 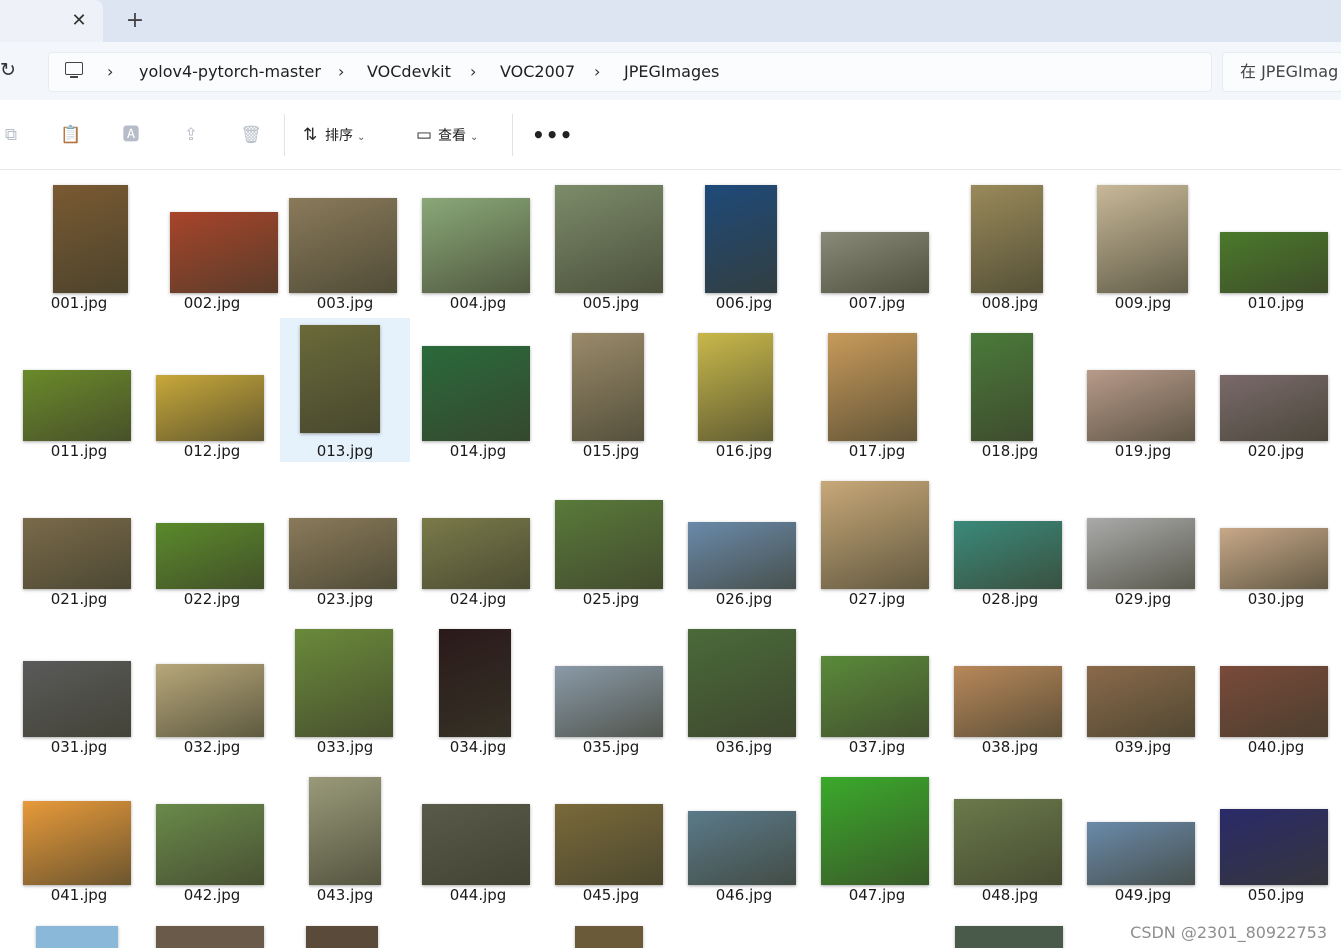 I want to click on file-item: 006.jpg, so click(x=744, y=242).